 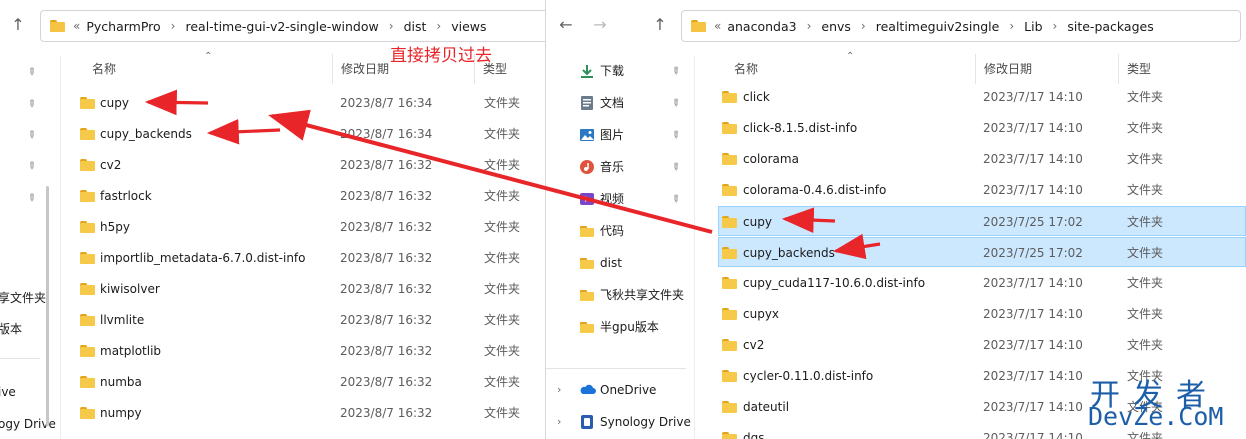 What do you see at coordinates (468, 26) in the screenshot?
I see `address-segment: views` at bounding box center [468, 26].